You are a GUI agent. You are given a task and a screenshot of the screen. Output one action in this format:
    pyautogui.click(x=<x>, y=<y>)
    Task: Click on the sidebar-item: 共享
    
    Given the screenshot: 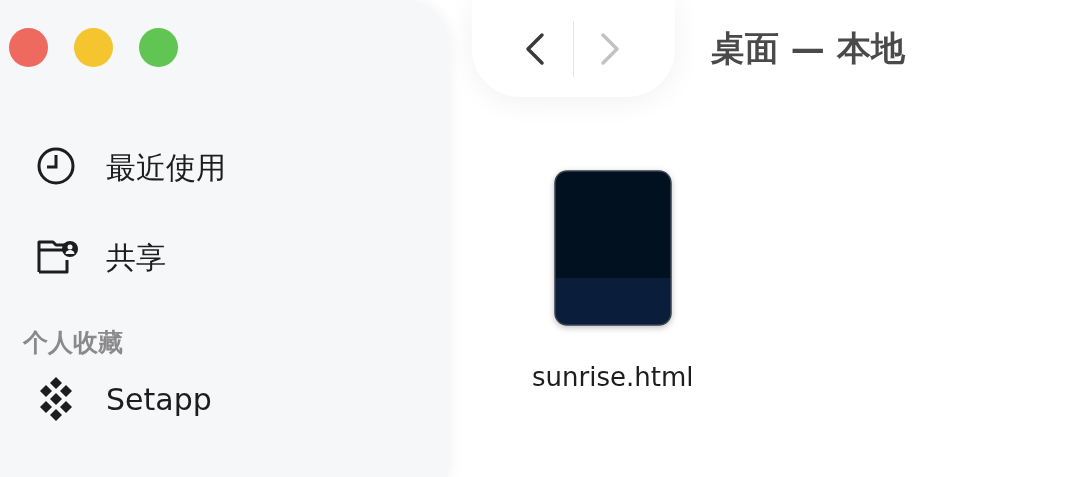 What is the action you would take?
    pyautogui.click(x=224, y=258)
    